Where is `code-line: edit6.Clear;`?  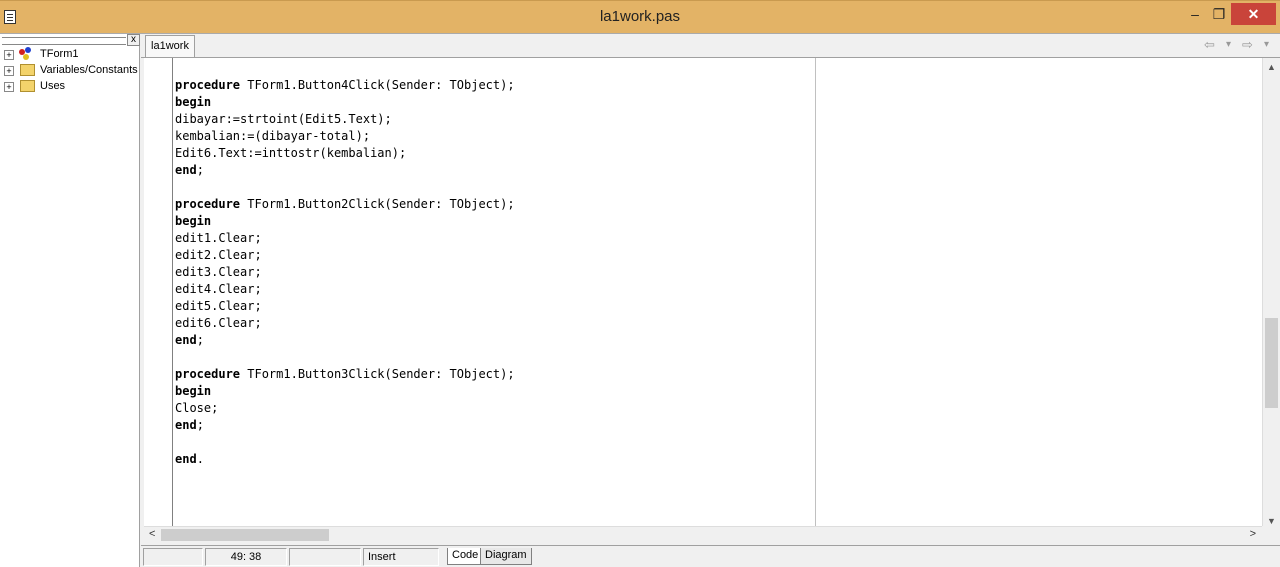 code-line: edit6.Clear; is located at coordinates (345, 323).